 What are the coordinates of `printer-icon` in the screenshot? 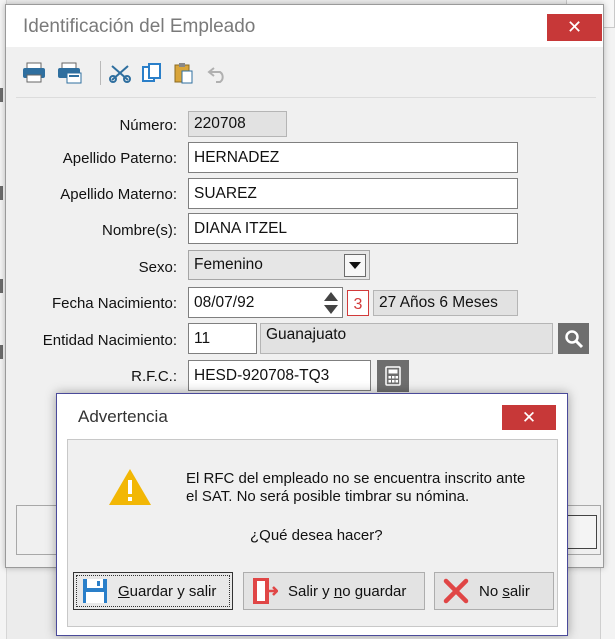 It's located at (34, 72).